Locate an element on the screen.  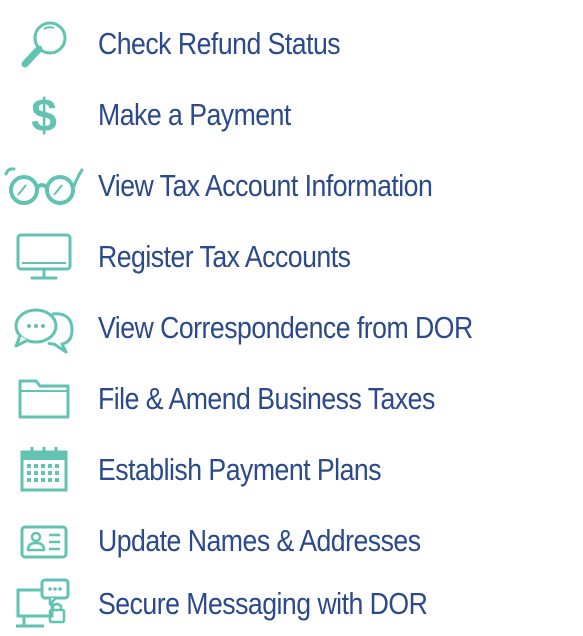
menu-item-update-names-addresses: Update Names & Addresses is located at coordinates (291, 541).